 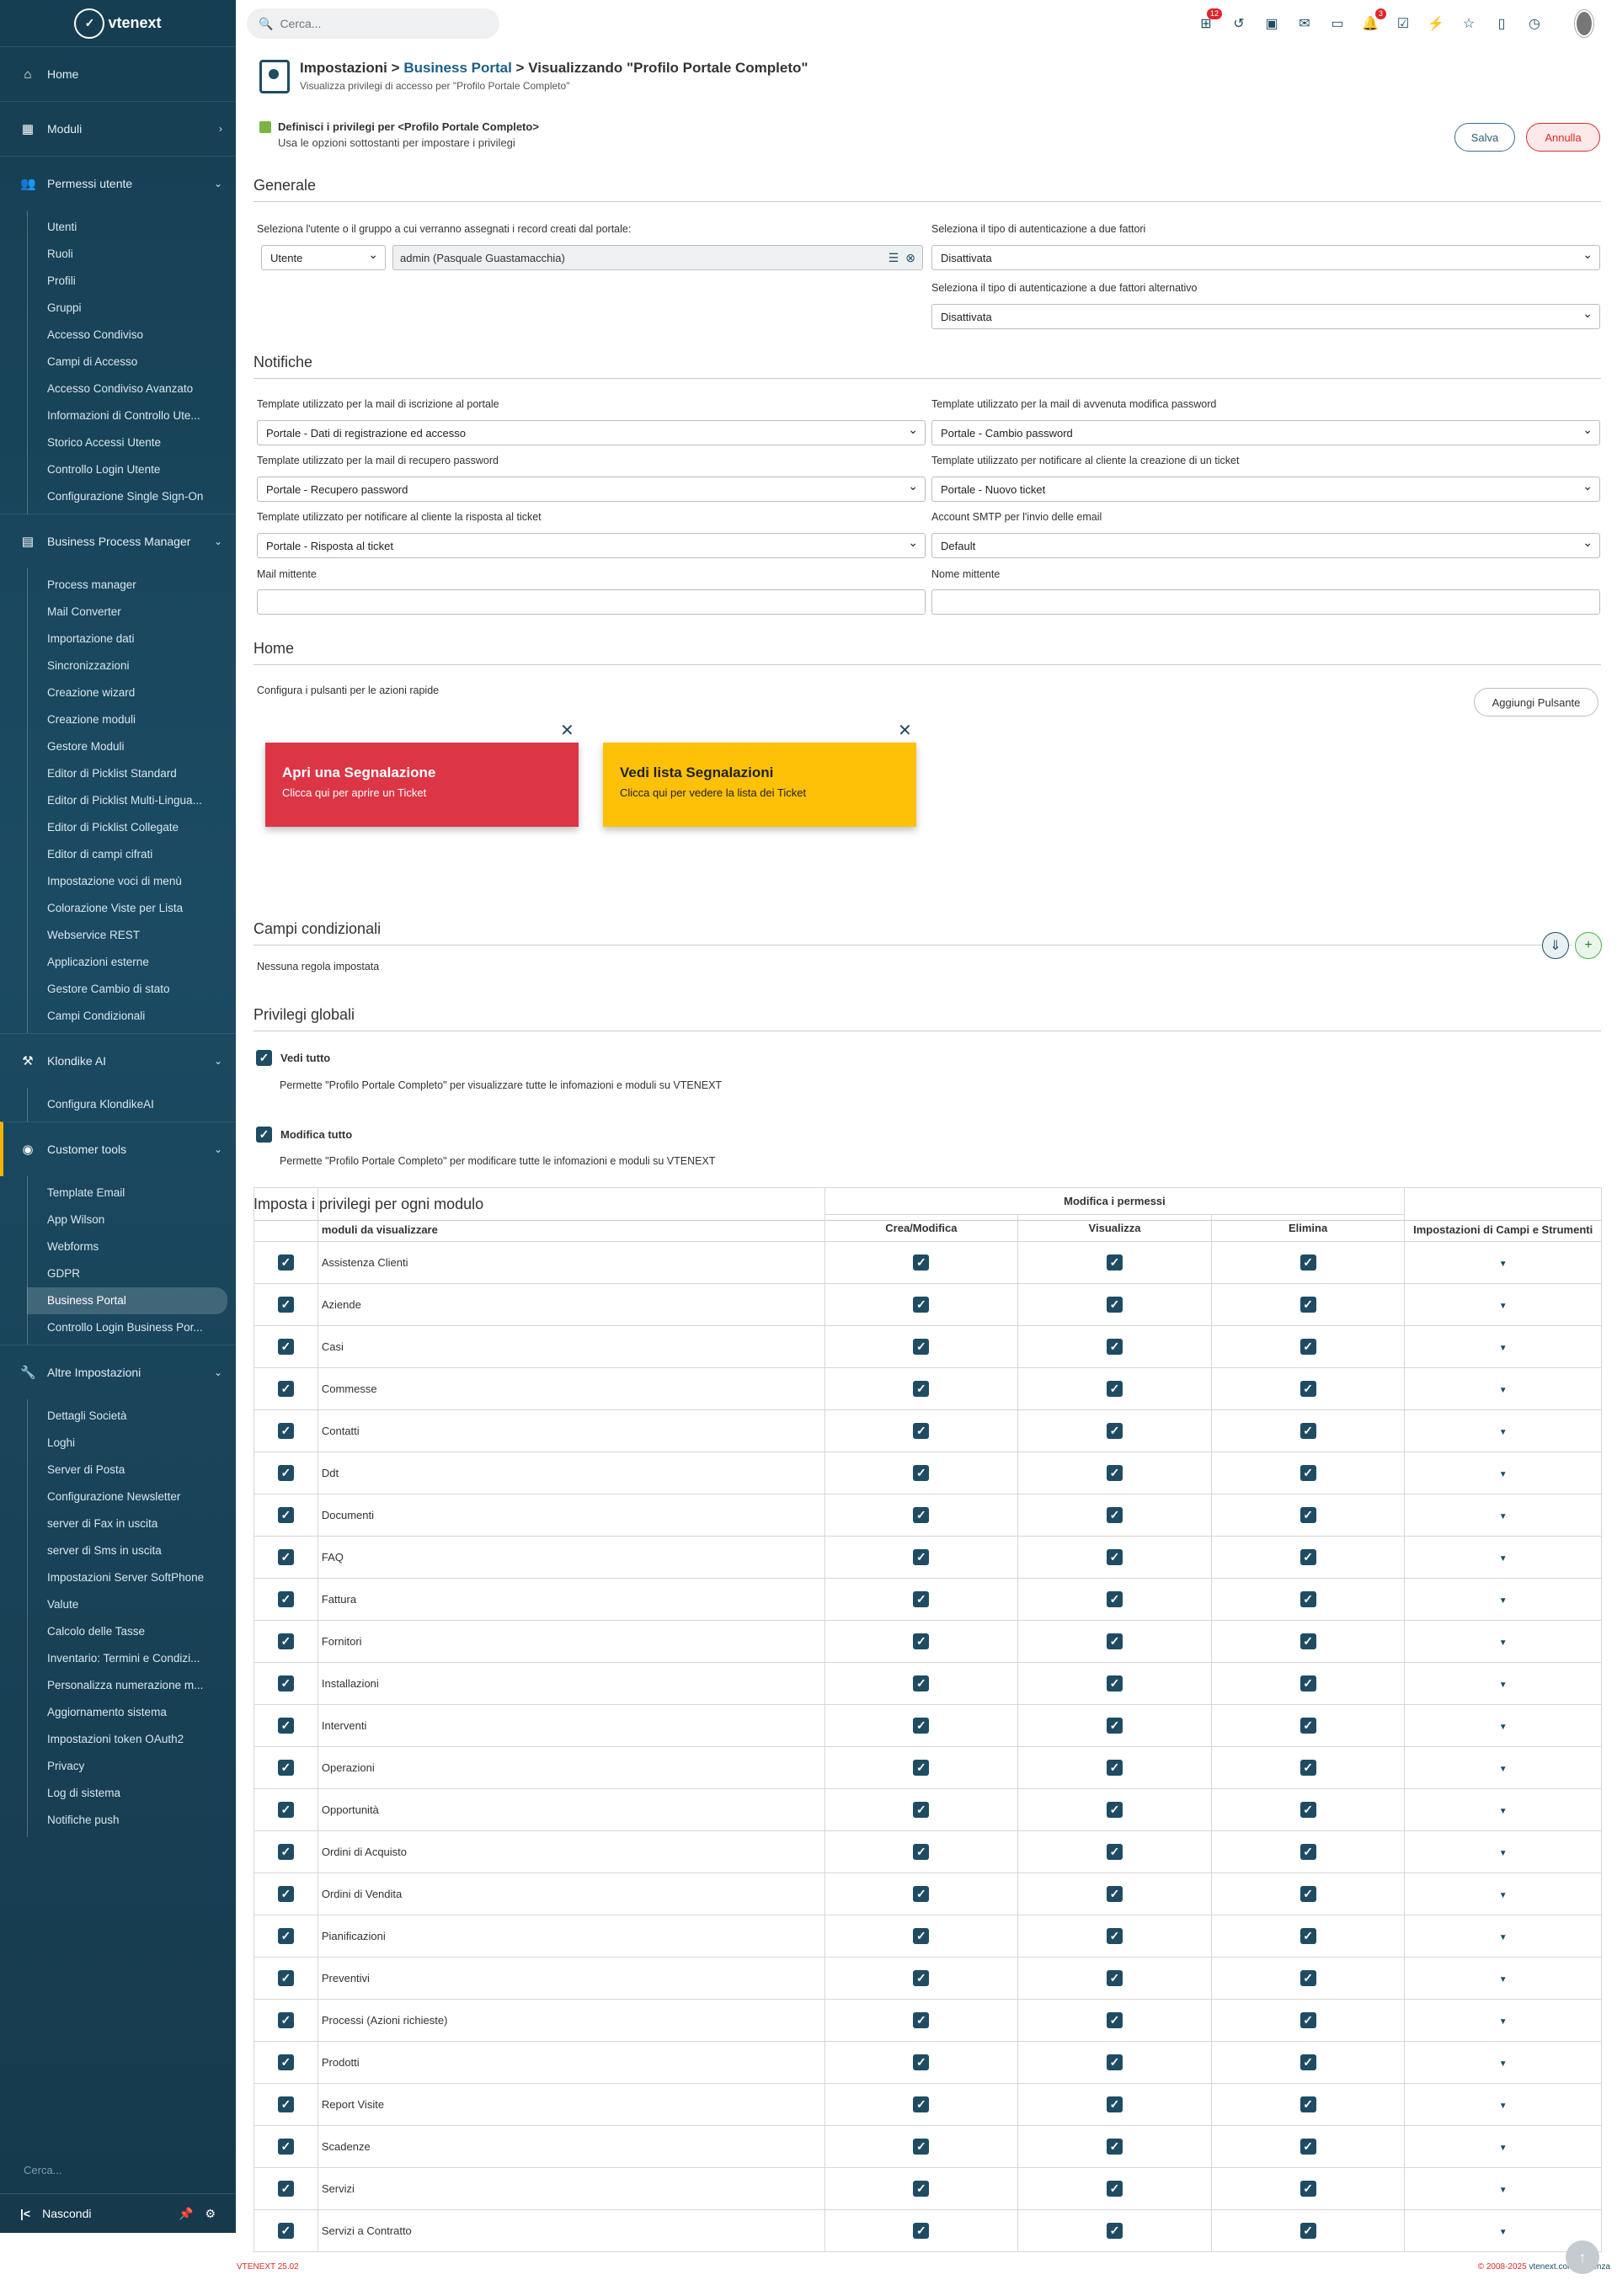 I want to click on user-avatar, so click(x=1584, y=23).